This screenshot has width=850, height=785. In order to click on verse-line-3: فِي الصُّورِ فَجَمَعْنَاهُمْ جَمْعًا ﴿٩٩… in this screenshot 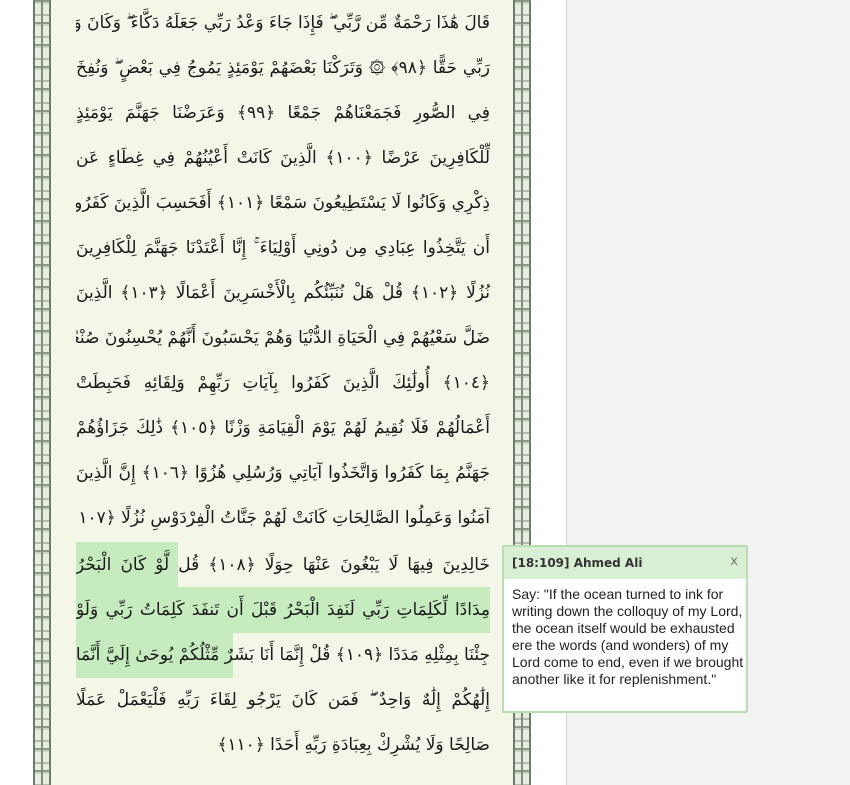, I will do `click(283, 113)`.